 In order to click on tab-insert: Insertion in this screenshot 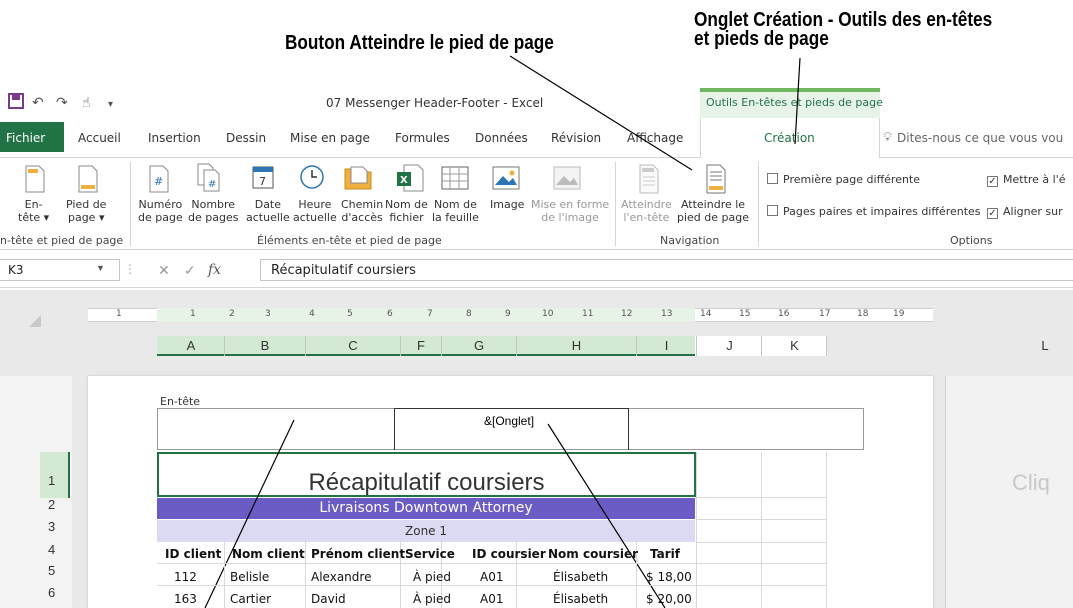, I will do `click(174, 138)`.